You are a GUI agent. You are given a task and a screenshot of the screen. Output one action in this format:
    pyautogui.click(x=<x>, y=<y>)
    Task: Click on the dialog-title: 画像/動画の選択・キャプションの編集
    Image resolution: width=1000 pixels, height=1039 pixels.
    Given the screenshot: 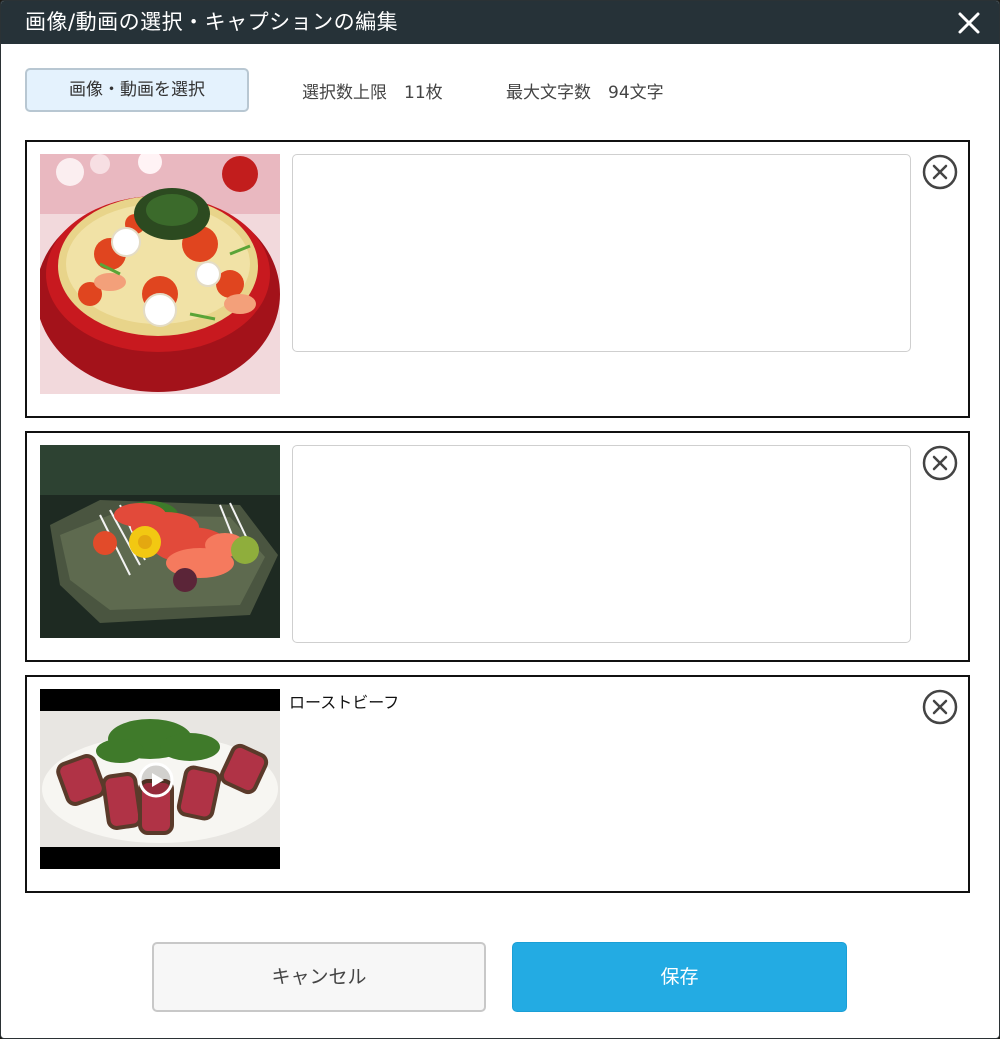 What is the action you would take?
    pyautogui.click(x=212, y=22)
    